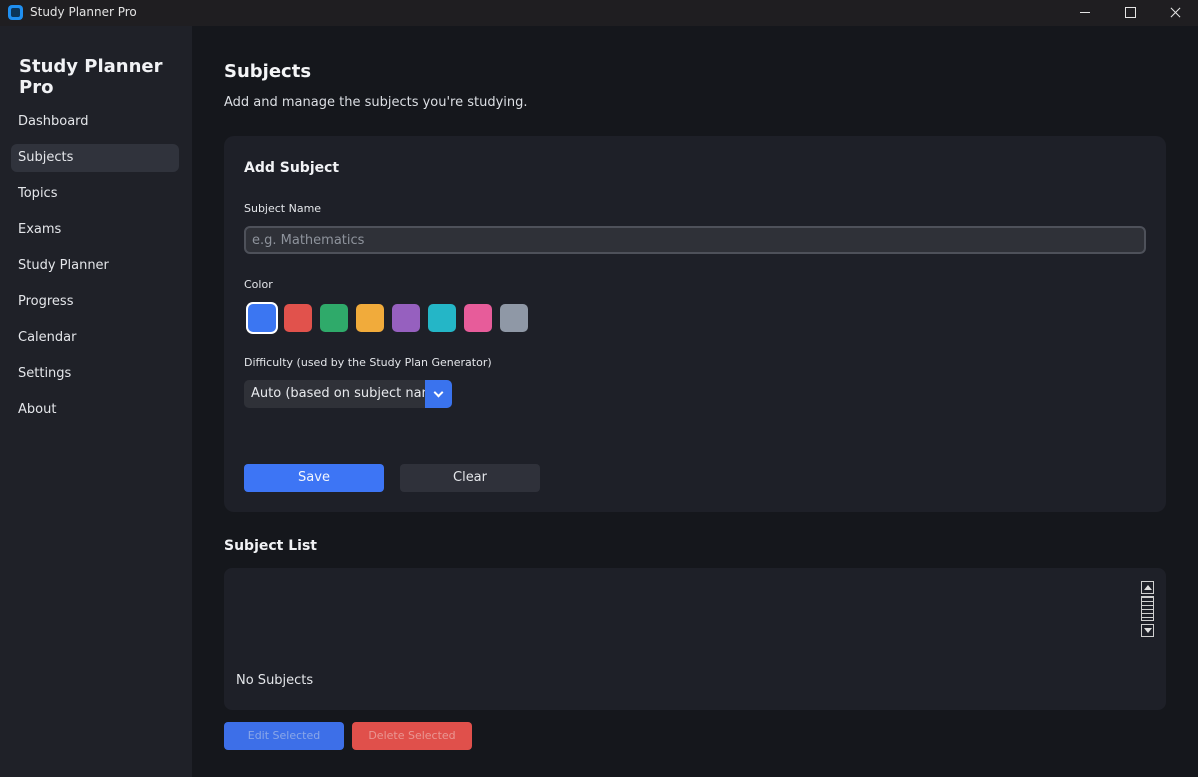 The width and height of the screenshot is (1198, 777). What do you see at coordinates (1147, 630) in the screenshot?
I see `scroll-down-icon` at bounding box center [1147, 630].